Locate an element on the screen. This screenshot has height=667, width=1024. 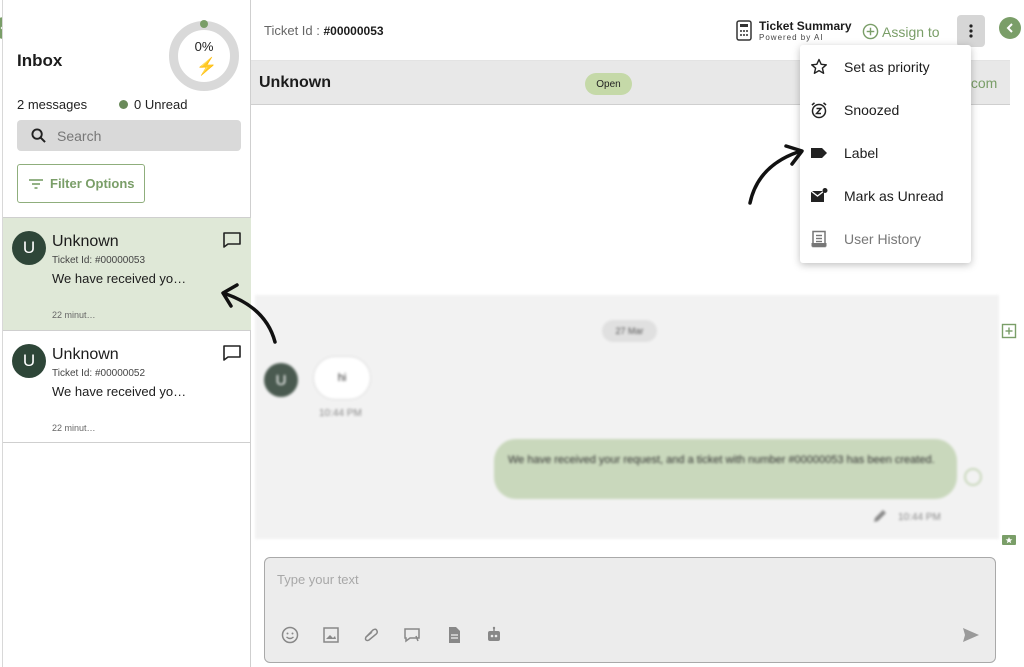
document-icon is located at coordinates (454, 635).